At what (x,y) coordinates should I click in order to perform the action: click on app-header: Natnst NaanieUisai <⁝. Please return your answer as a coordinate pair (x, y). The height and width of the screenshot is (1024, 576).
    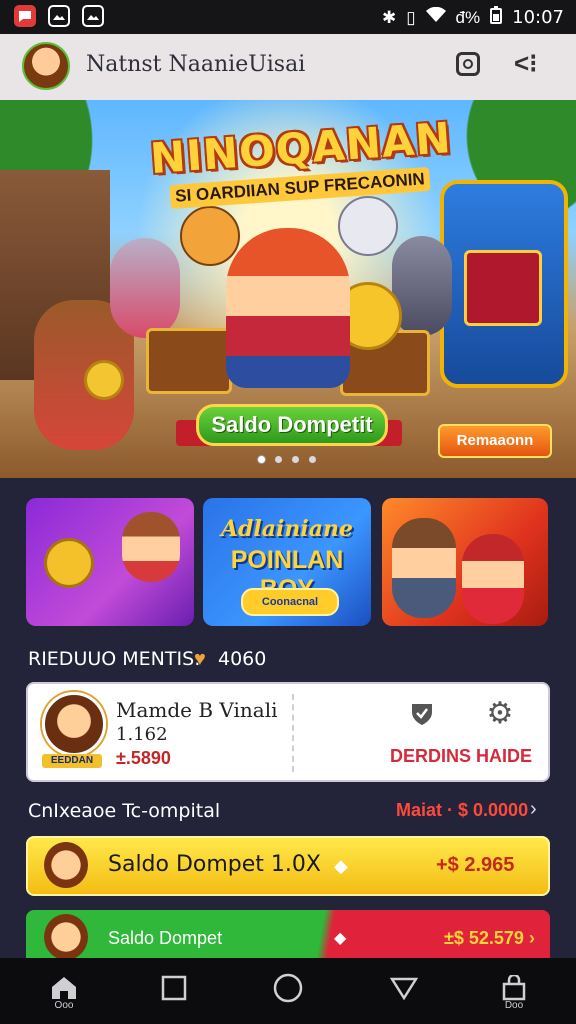
    Looking at the image, I should click on (288, 67).